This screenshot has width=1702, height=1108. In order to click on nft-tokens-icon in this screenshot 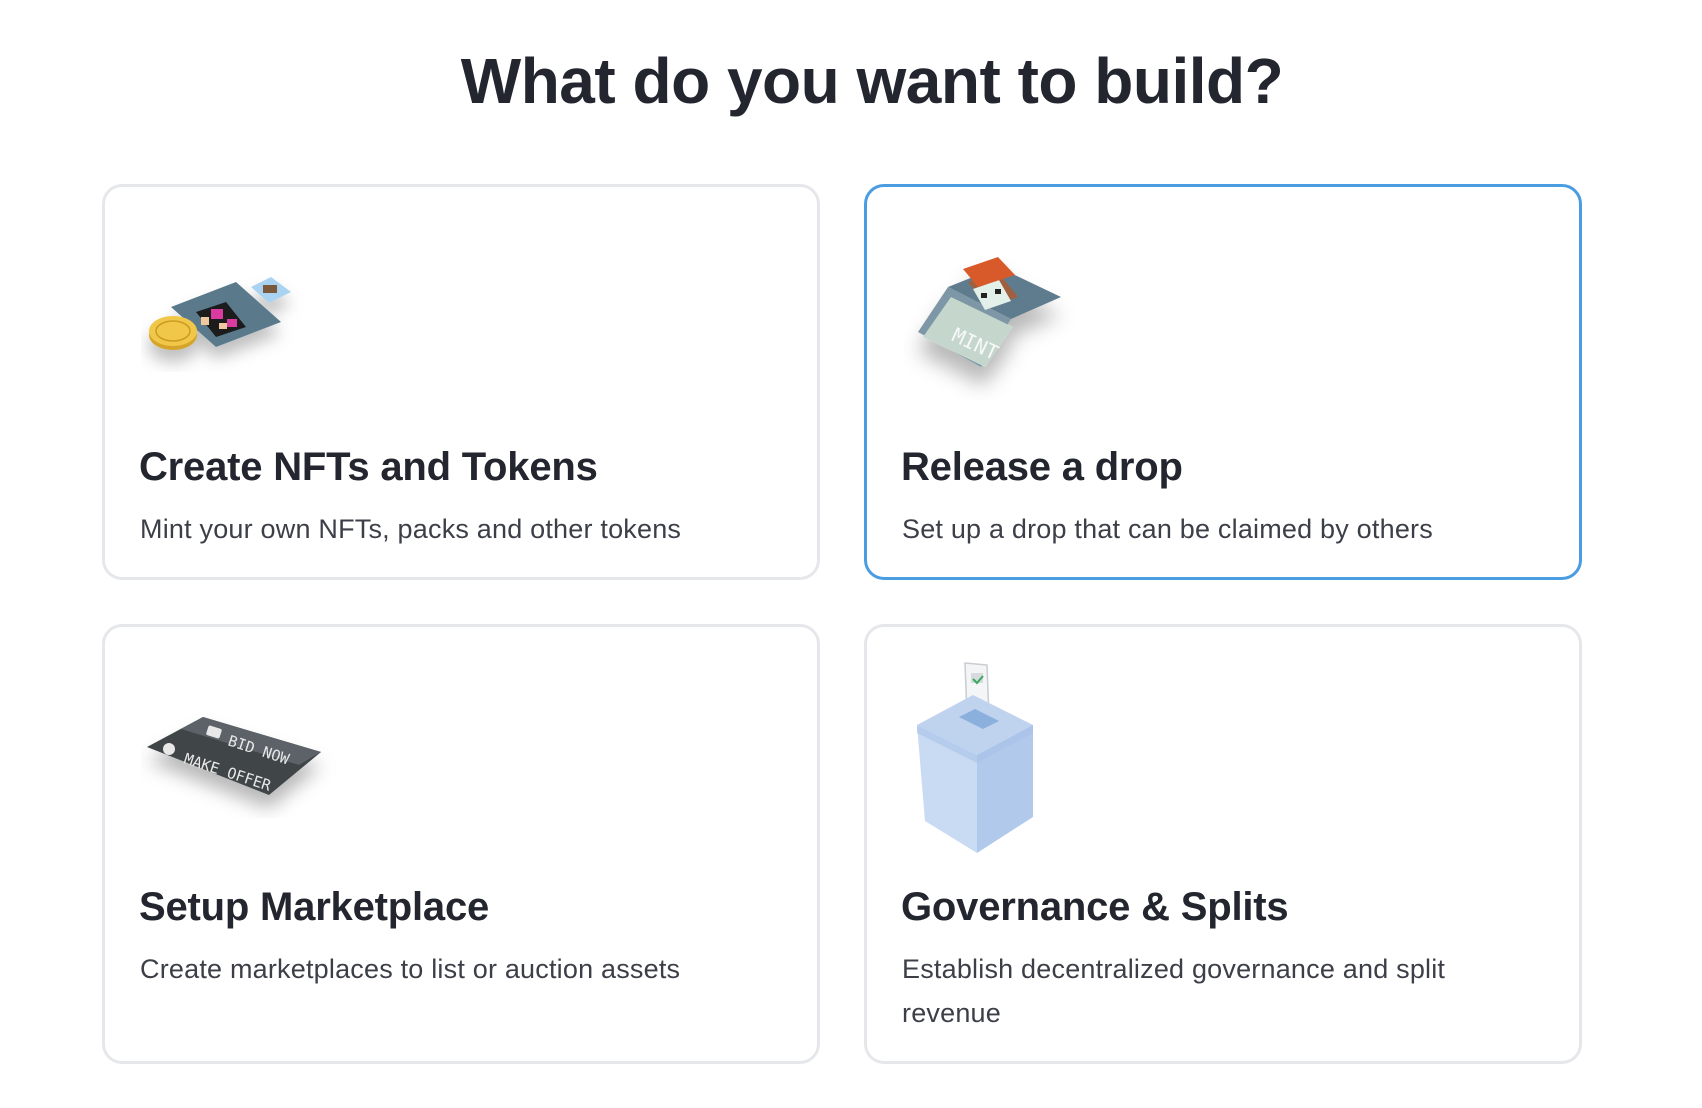, I will do `click(241, 327)`.